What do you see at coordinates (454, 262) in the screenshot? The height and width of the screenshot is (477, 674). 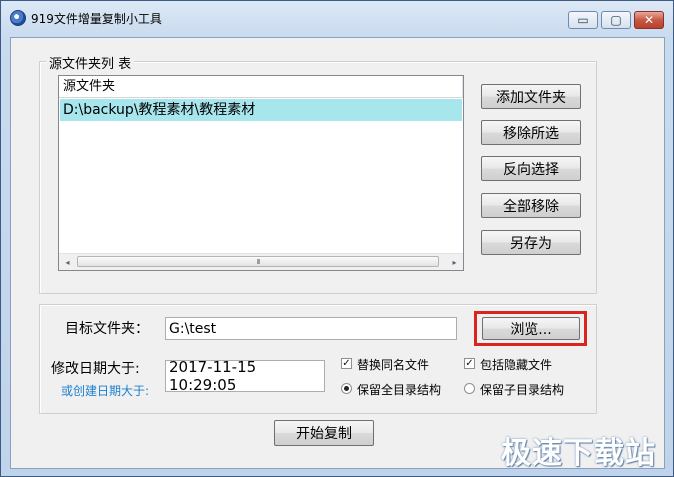 I see `scroll-right-icon: ▸` at bounding box center [454, 262].